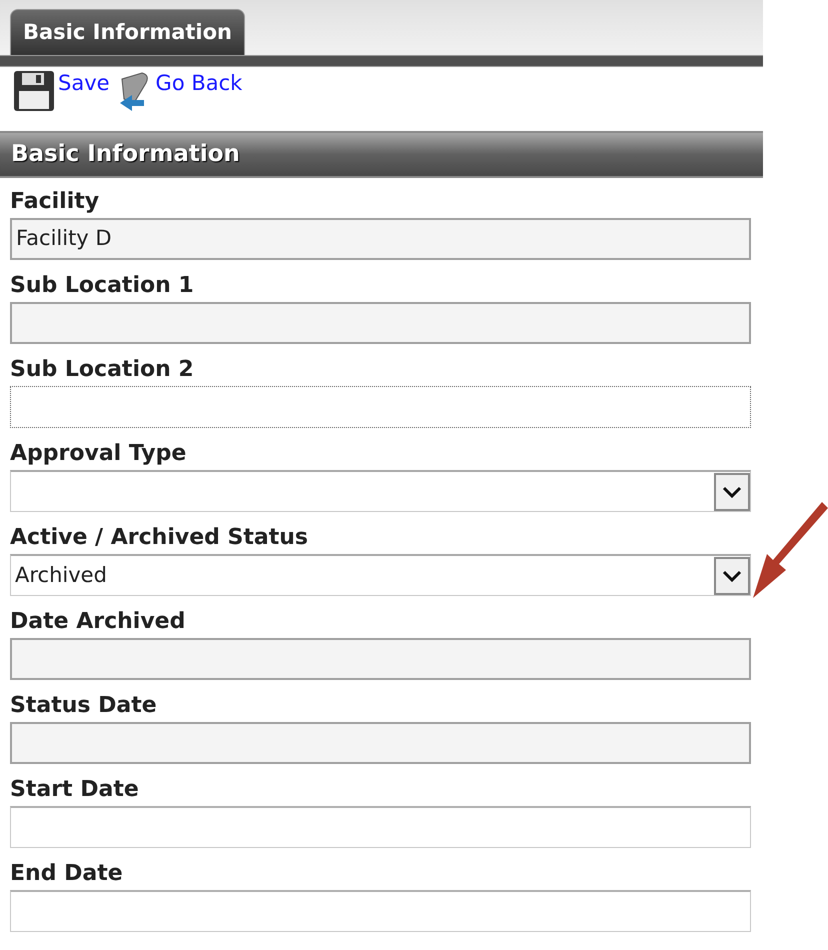  Describe the element at coordinates (790, 550) in the screenshot. I see `arrow-icon` at that location.